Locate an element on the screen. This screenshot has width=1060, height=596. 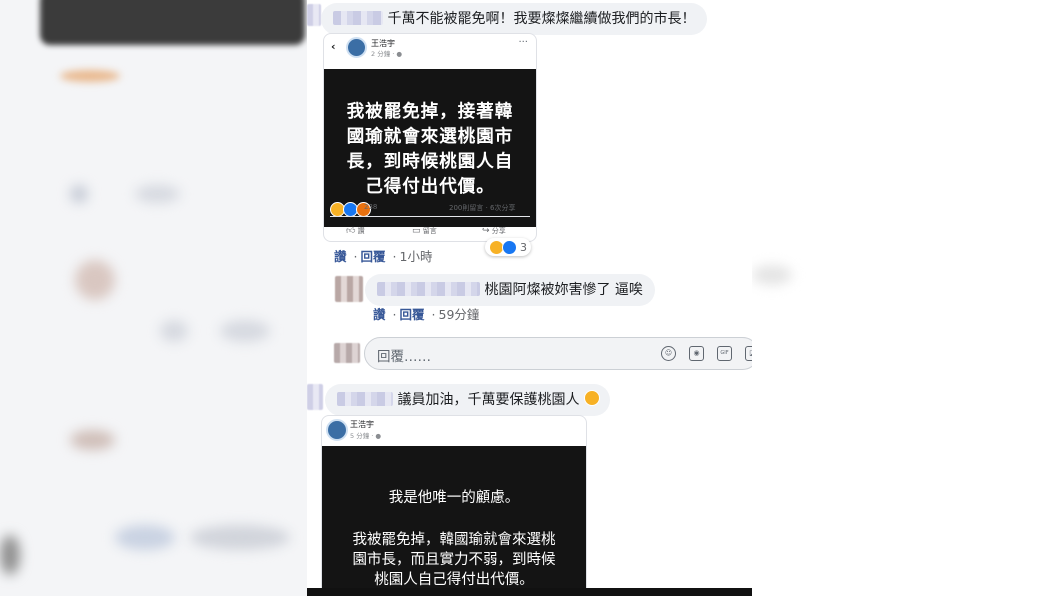
thumb-icon: 👍︎ is located at coordinates (351, 231).